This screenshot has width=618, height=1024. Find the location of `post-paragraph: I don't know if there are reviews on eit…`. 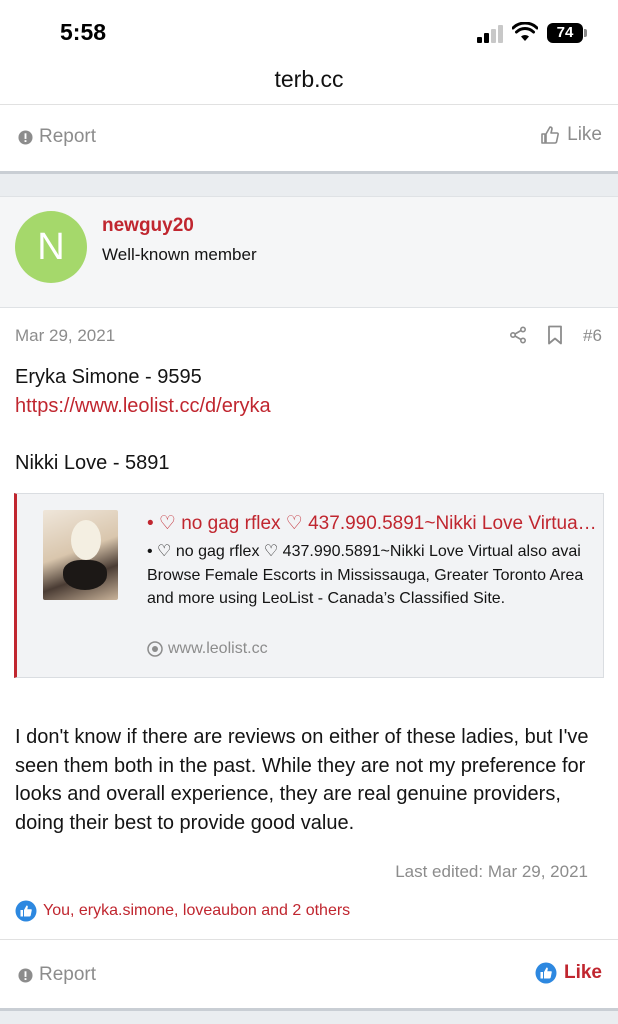

post-paragraph: I don't know if there are reviews on eit… is located at coordinates (302, 780).